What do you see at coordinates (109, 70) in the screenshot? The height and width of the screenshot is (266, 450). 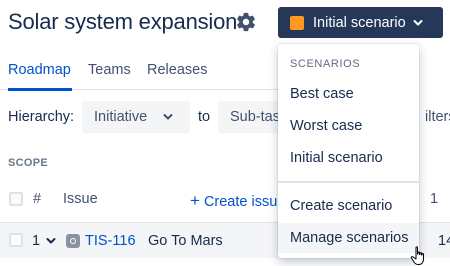 I see `tab-teams: Teams` at bounding box center [109, 70].